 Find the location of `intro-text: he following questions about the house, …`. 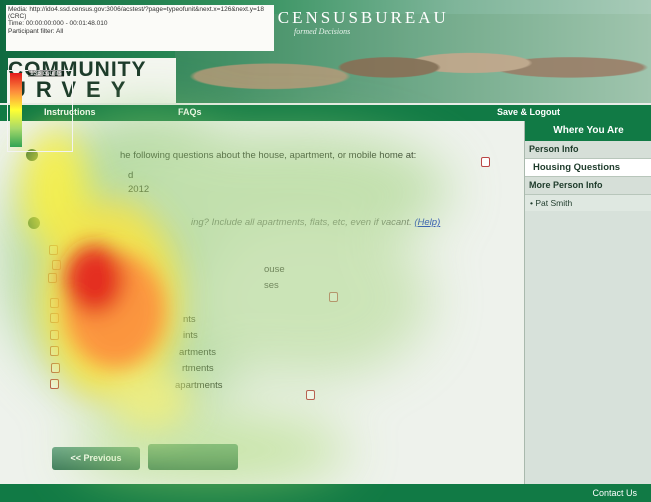

intro-text: he following questions about the house, … is located at coordinates (268, 155).